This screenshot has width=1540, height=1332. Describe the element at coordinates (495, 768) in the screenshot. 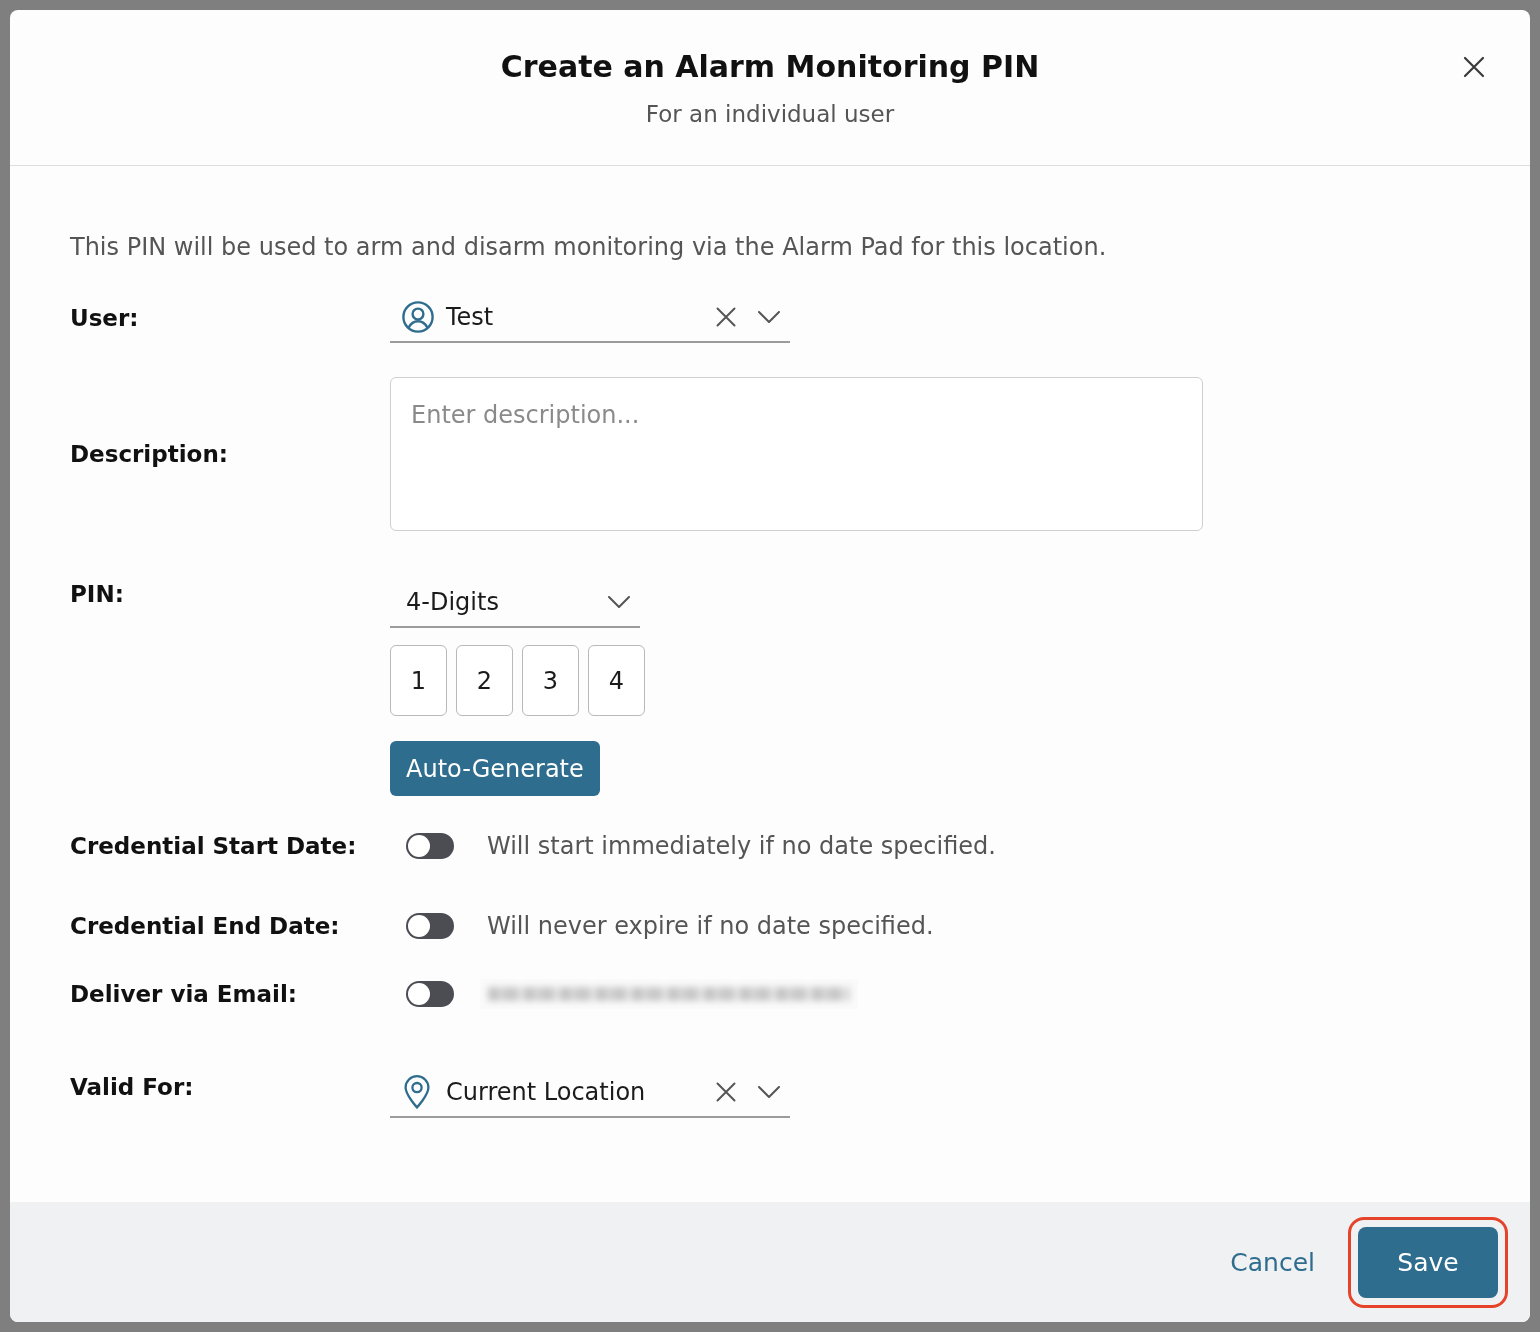

I see `auto-generate-button: Auto-Generate` at that location.